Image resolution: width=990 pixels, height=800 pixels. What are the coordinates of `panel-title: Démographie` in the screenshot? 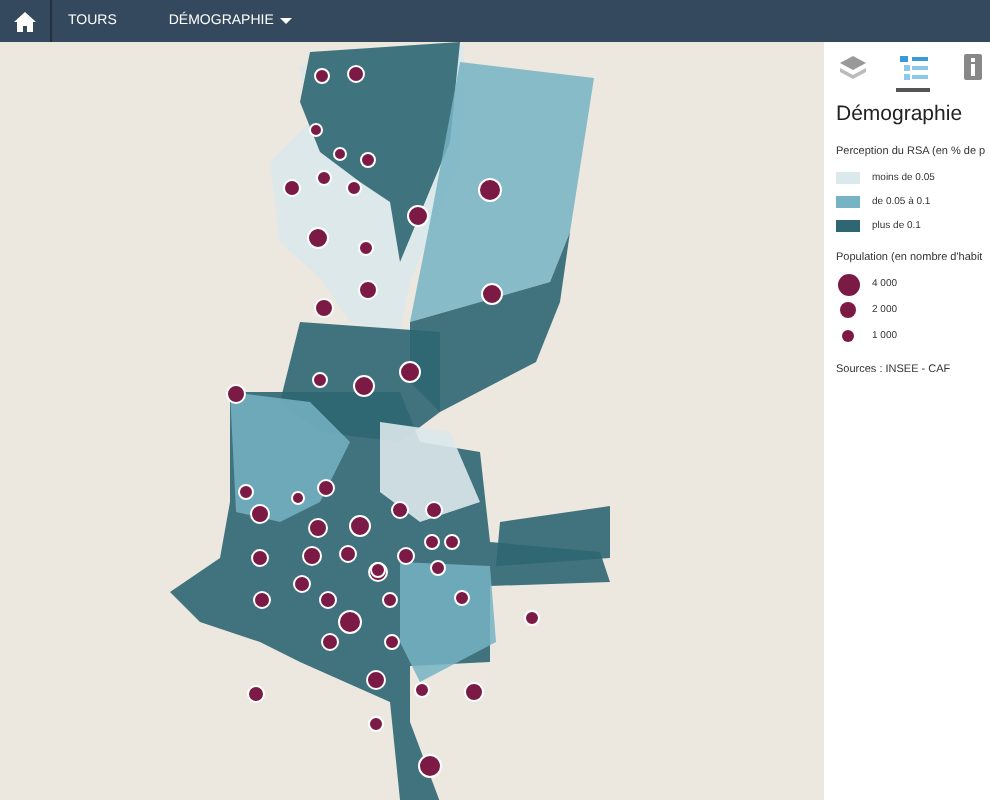 It's located at (900, 114).